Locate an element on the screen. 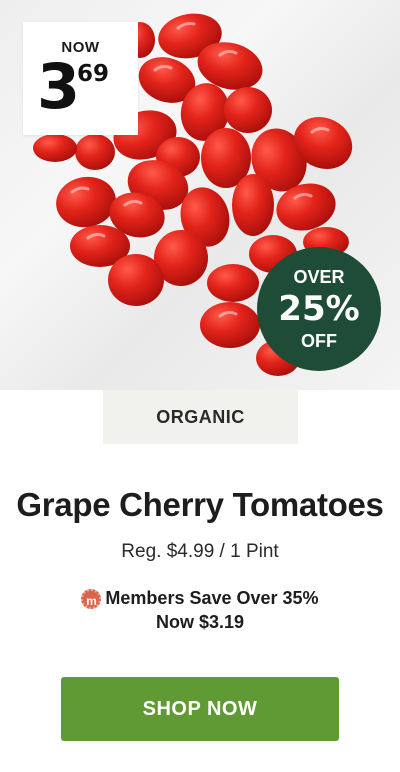 This screenshot has height=772, width=400. price-cents: 69 is located at coordinates (93, 74).